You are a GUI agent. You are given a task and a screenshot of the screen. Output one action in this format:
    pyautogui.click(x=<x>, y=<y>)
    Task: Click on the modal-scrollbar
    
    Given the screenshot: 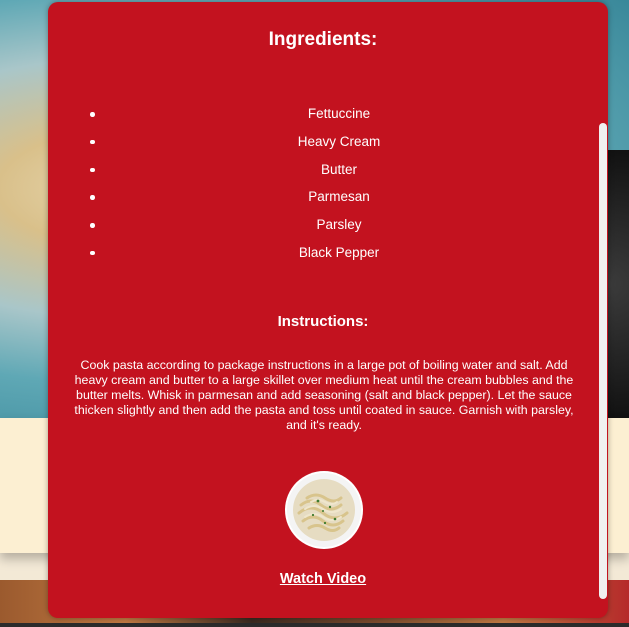 What is the action you would take?
    pyautogui.click(x=603, y=361)
    